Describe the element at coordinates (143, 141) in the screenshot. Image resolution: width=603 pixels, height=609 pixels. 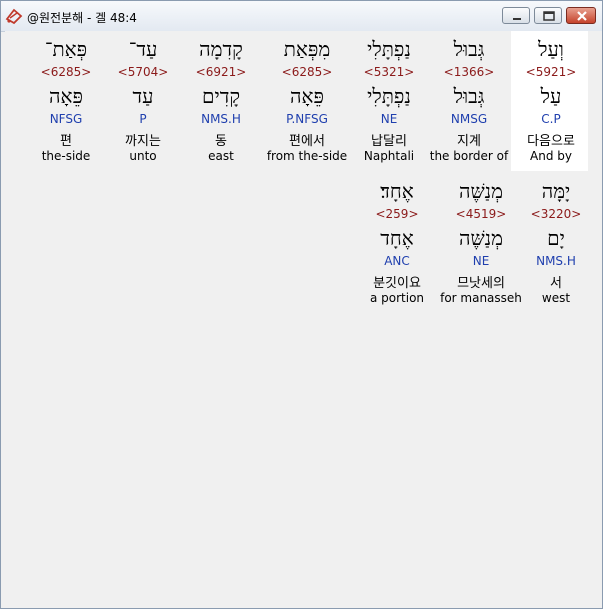
I see `korean-gloss: 까지는` at that location.